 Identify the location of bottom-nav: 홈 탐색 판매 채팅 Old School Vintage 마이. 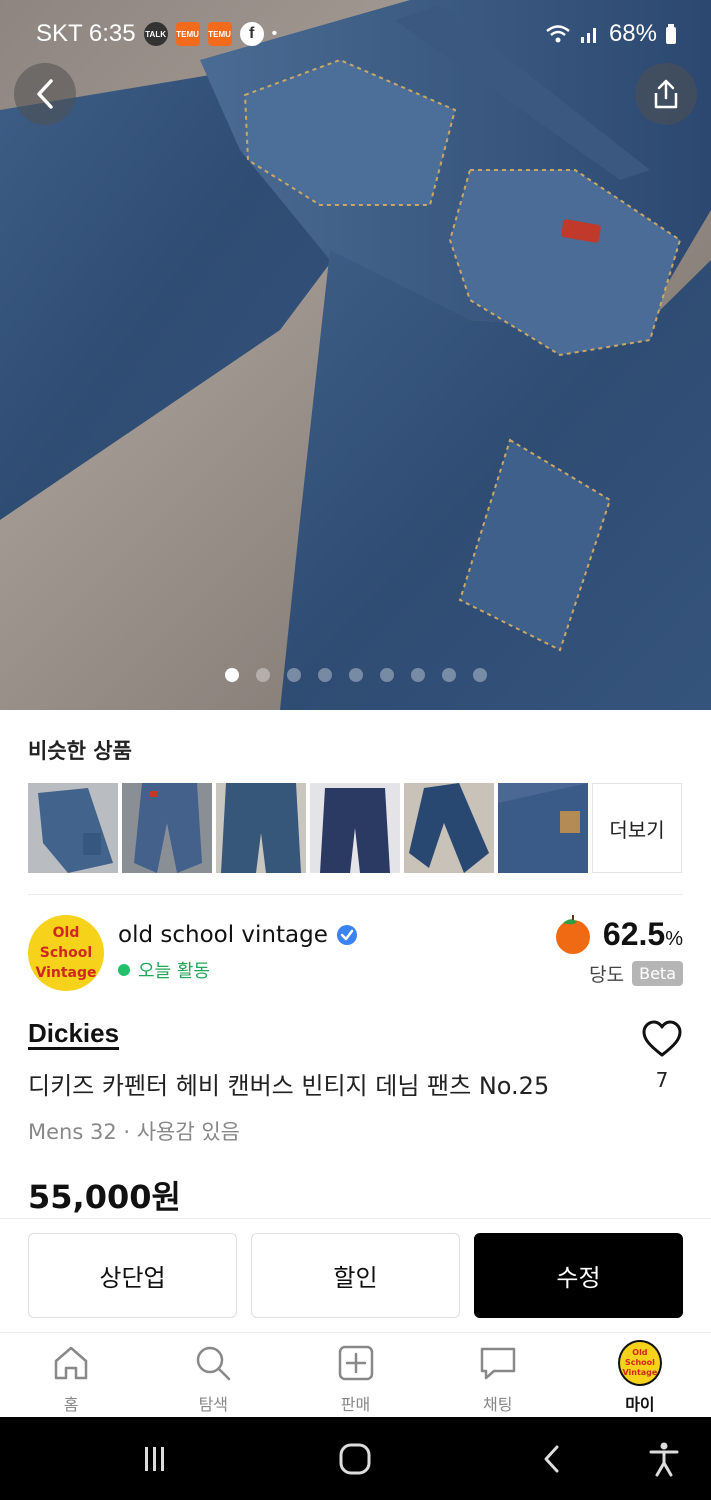
(355, 1375).